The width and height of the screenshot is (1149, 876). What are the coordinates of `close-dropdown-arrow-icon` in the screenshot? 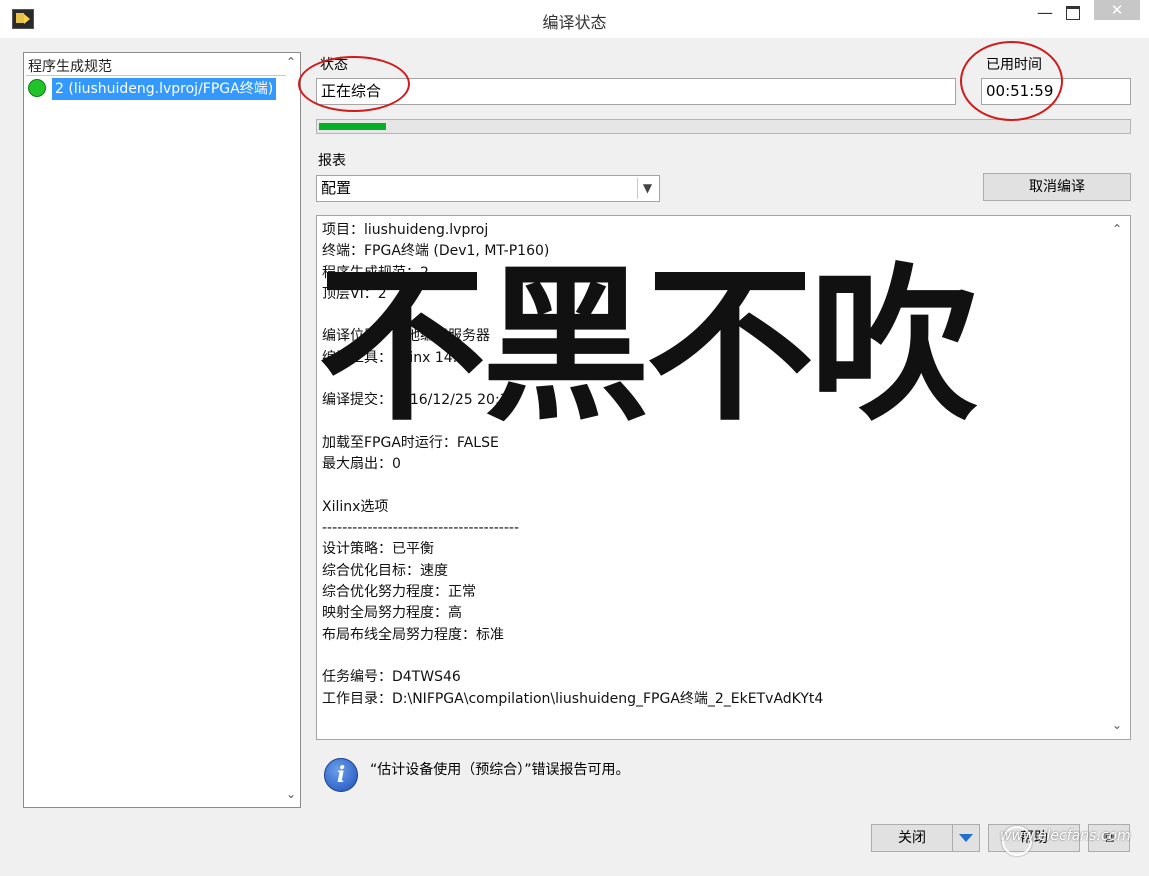 It's located at (966, 838).